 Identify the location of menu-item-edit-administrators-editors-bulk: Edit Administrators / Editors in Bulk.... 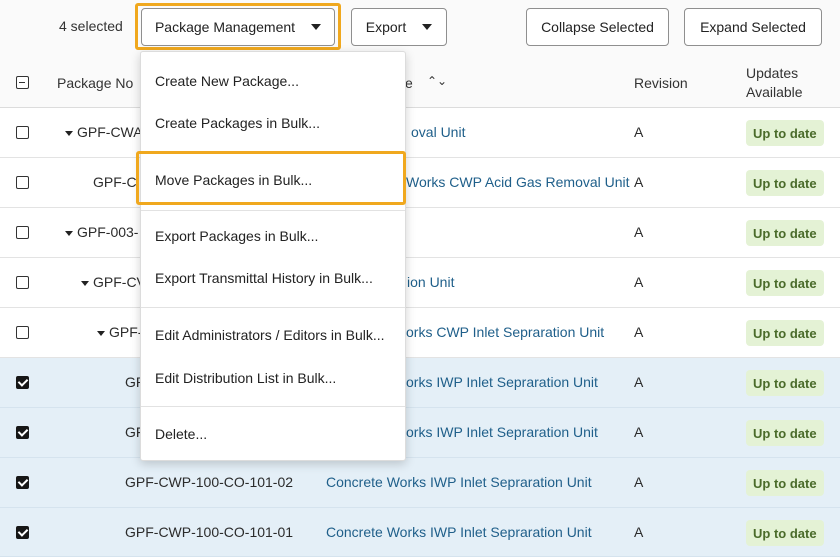
(270, 335).